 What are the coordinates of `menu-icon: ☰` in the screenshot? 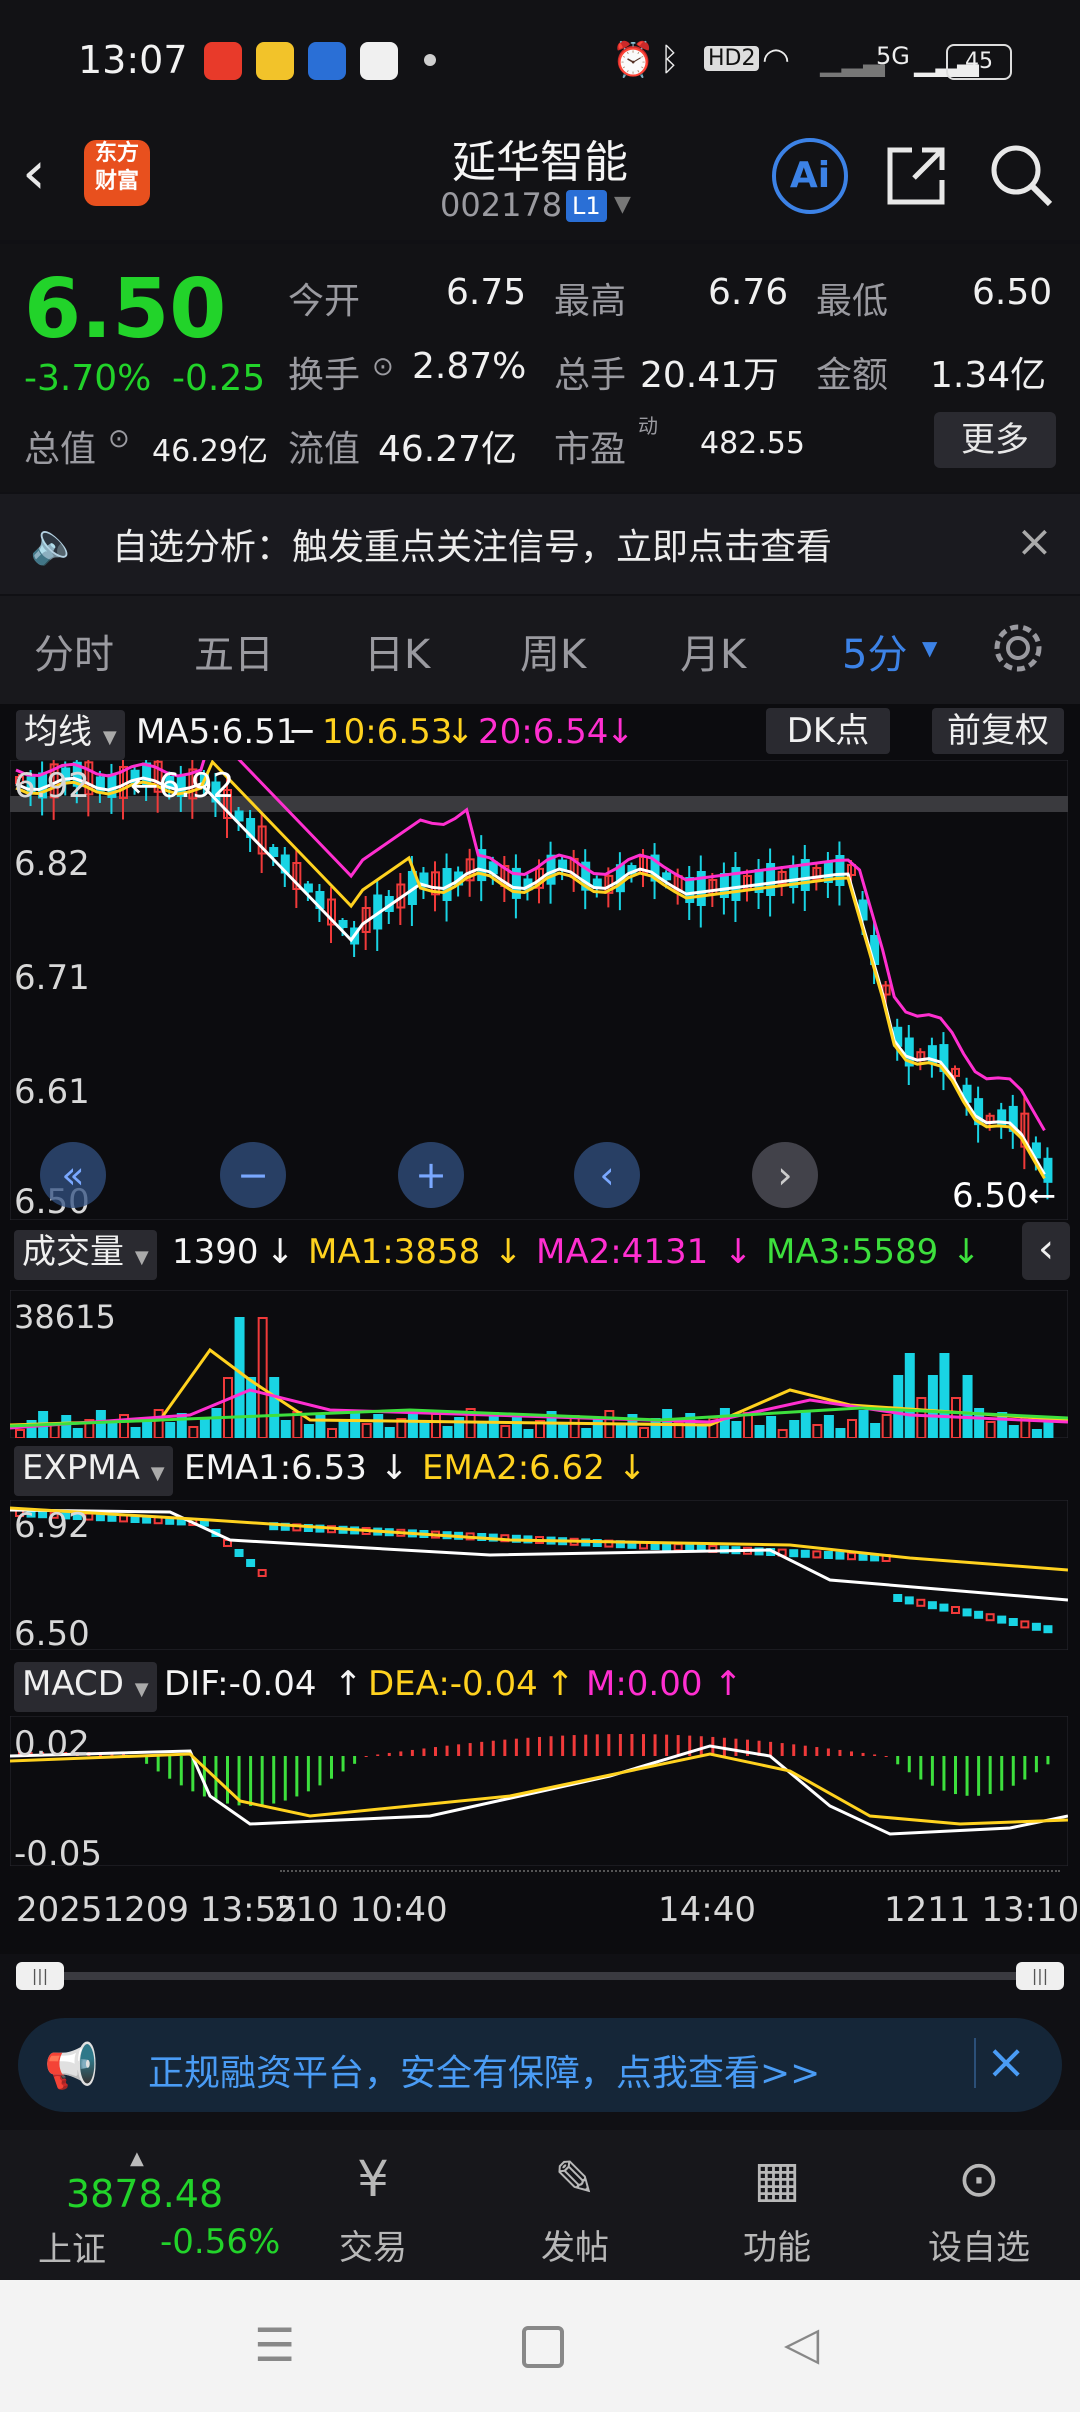 It's located at (274, 2345).